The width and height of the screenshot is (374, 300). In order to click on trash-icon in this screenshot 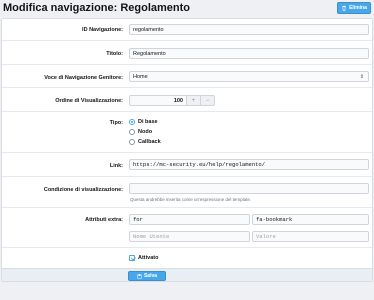, I will do `click(344, 8)`.